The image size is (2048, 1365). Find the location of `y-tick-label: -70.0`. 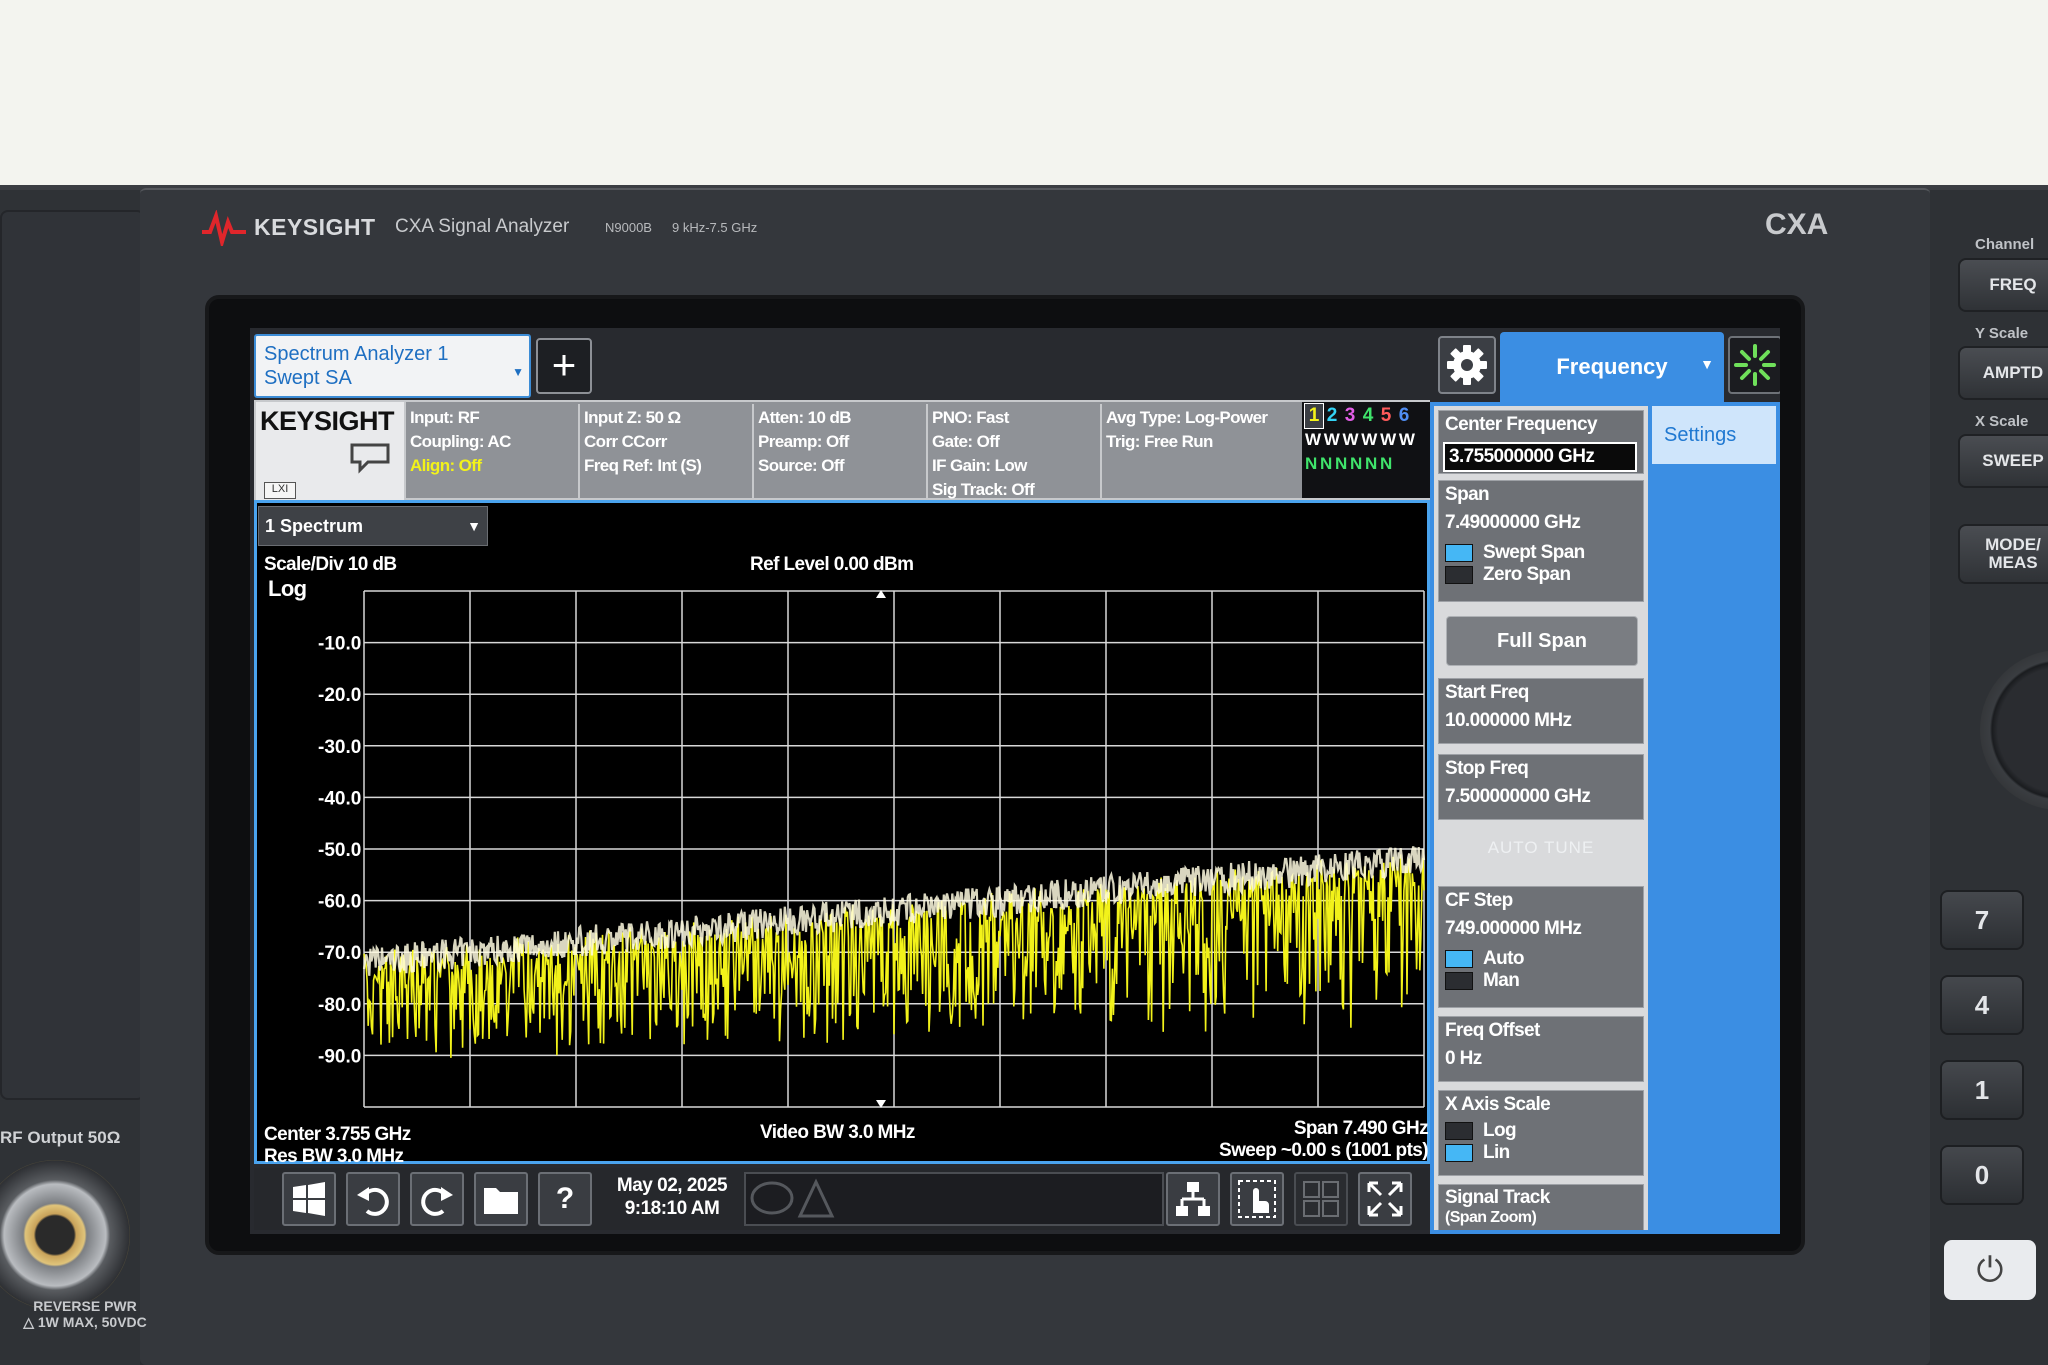

y-tick-label: -70.0 is located at coordinates (339, 953).